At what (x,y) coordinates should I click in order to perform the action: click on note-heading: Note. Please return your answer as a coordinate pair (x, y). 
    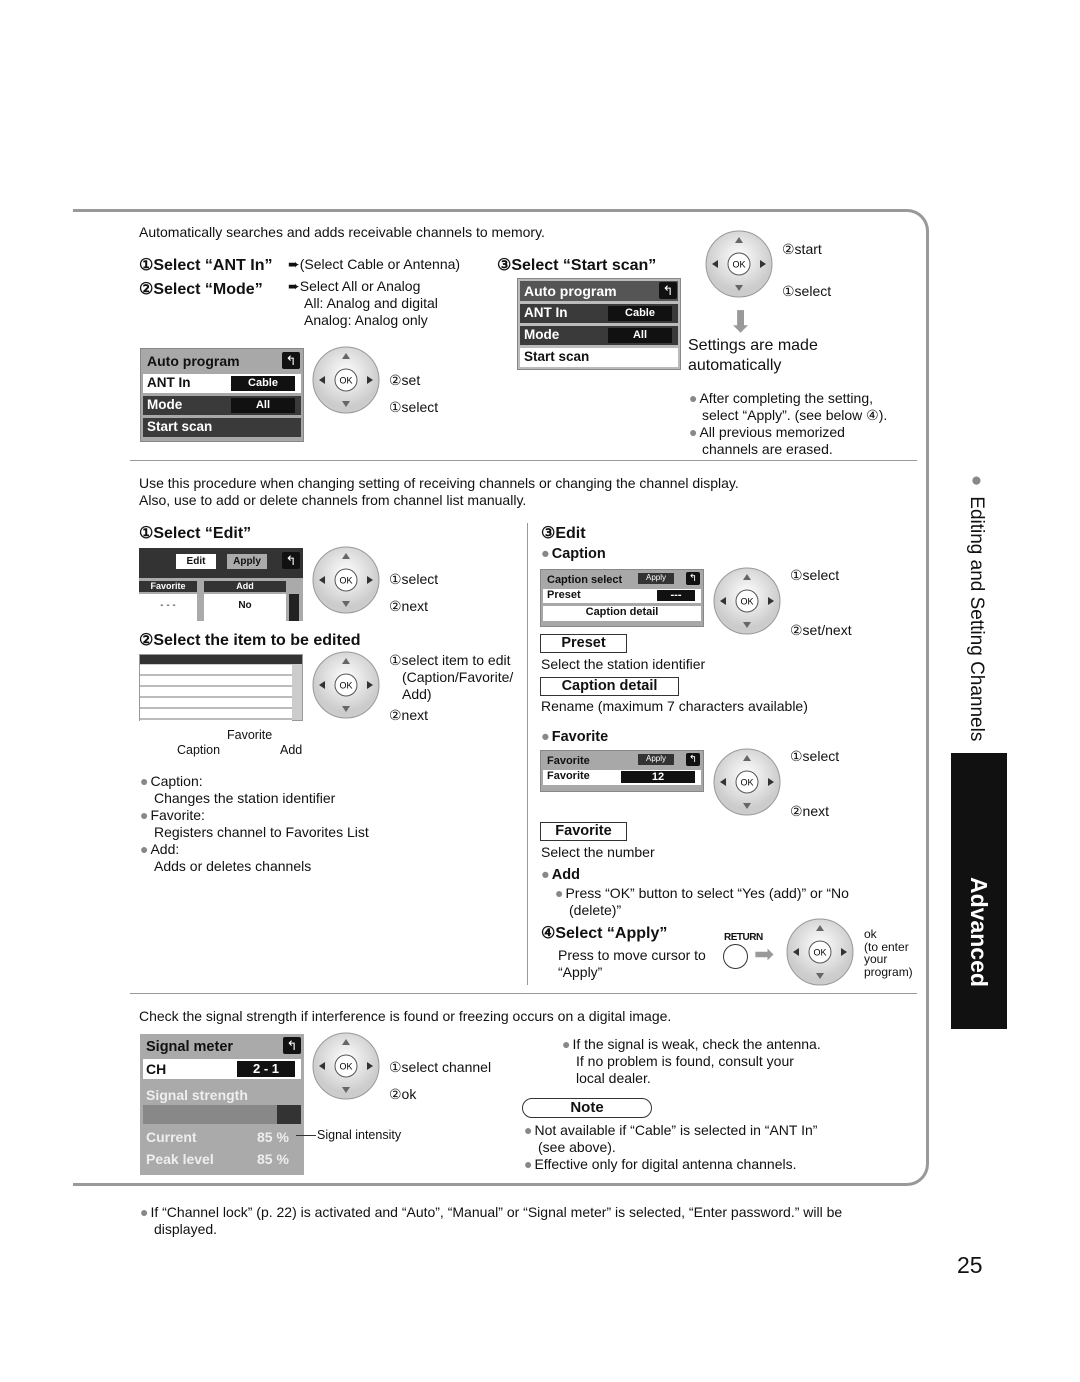
    Looking at the image, I should click on (587, 1108).